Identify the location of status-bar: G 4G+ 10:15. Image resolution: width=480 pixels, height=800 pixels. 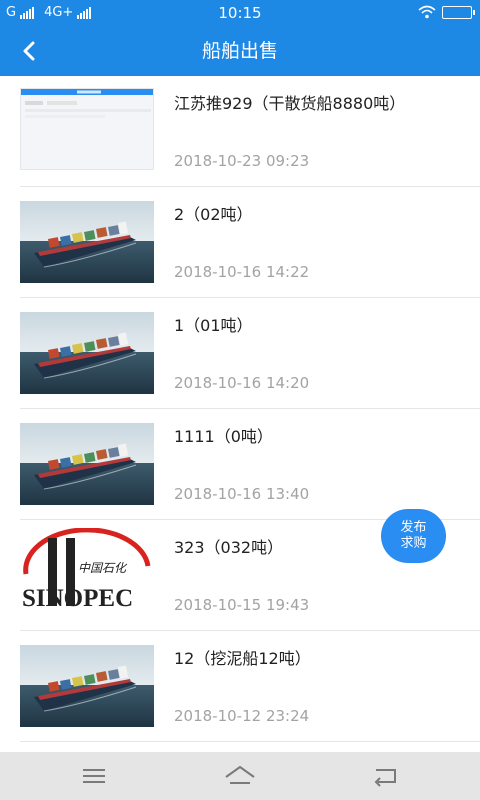
(240, 13).